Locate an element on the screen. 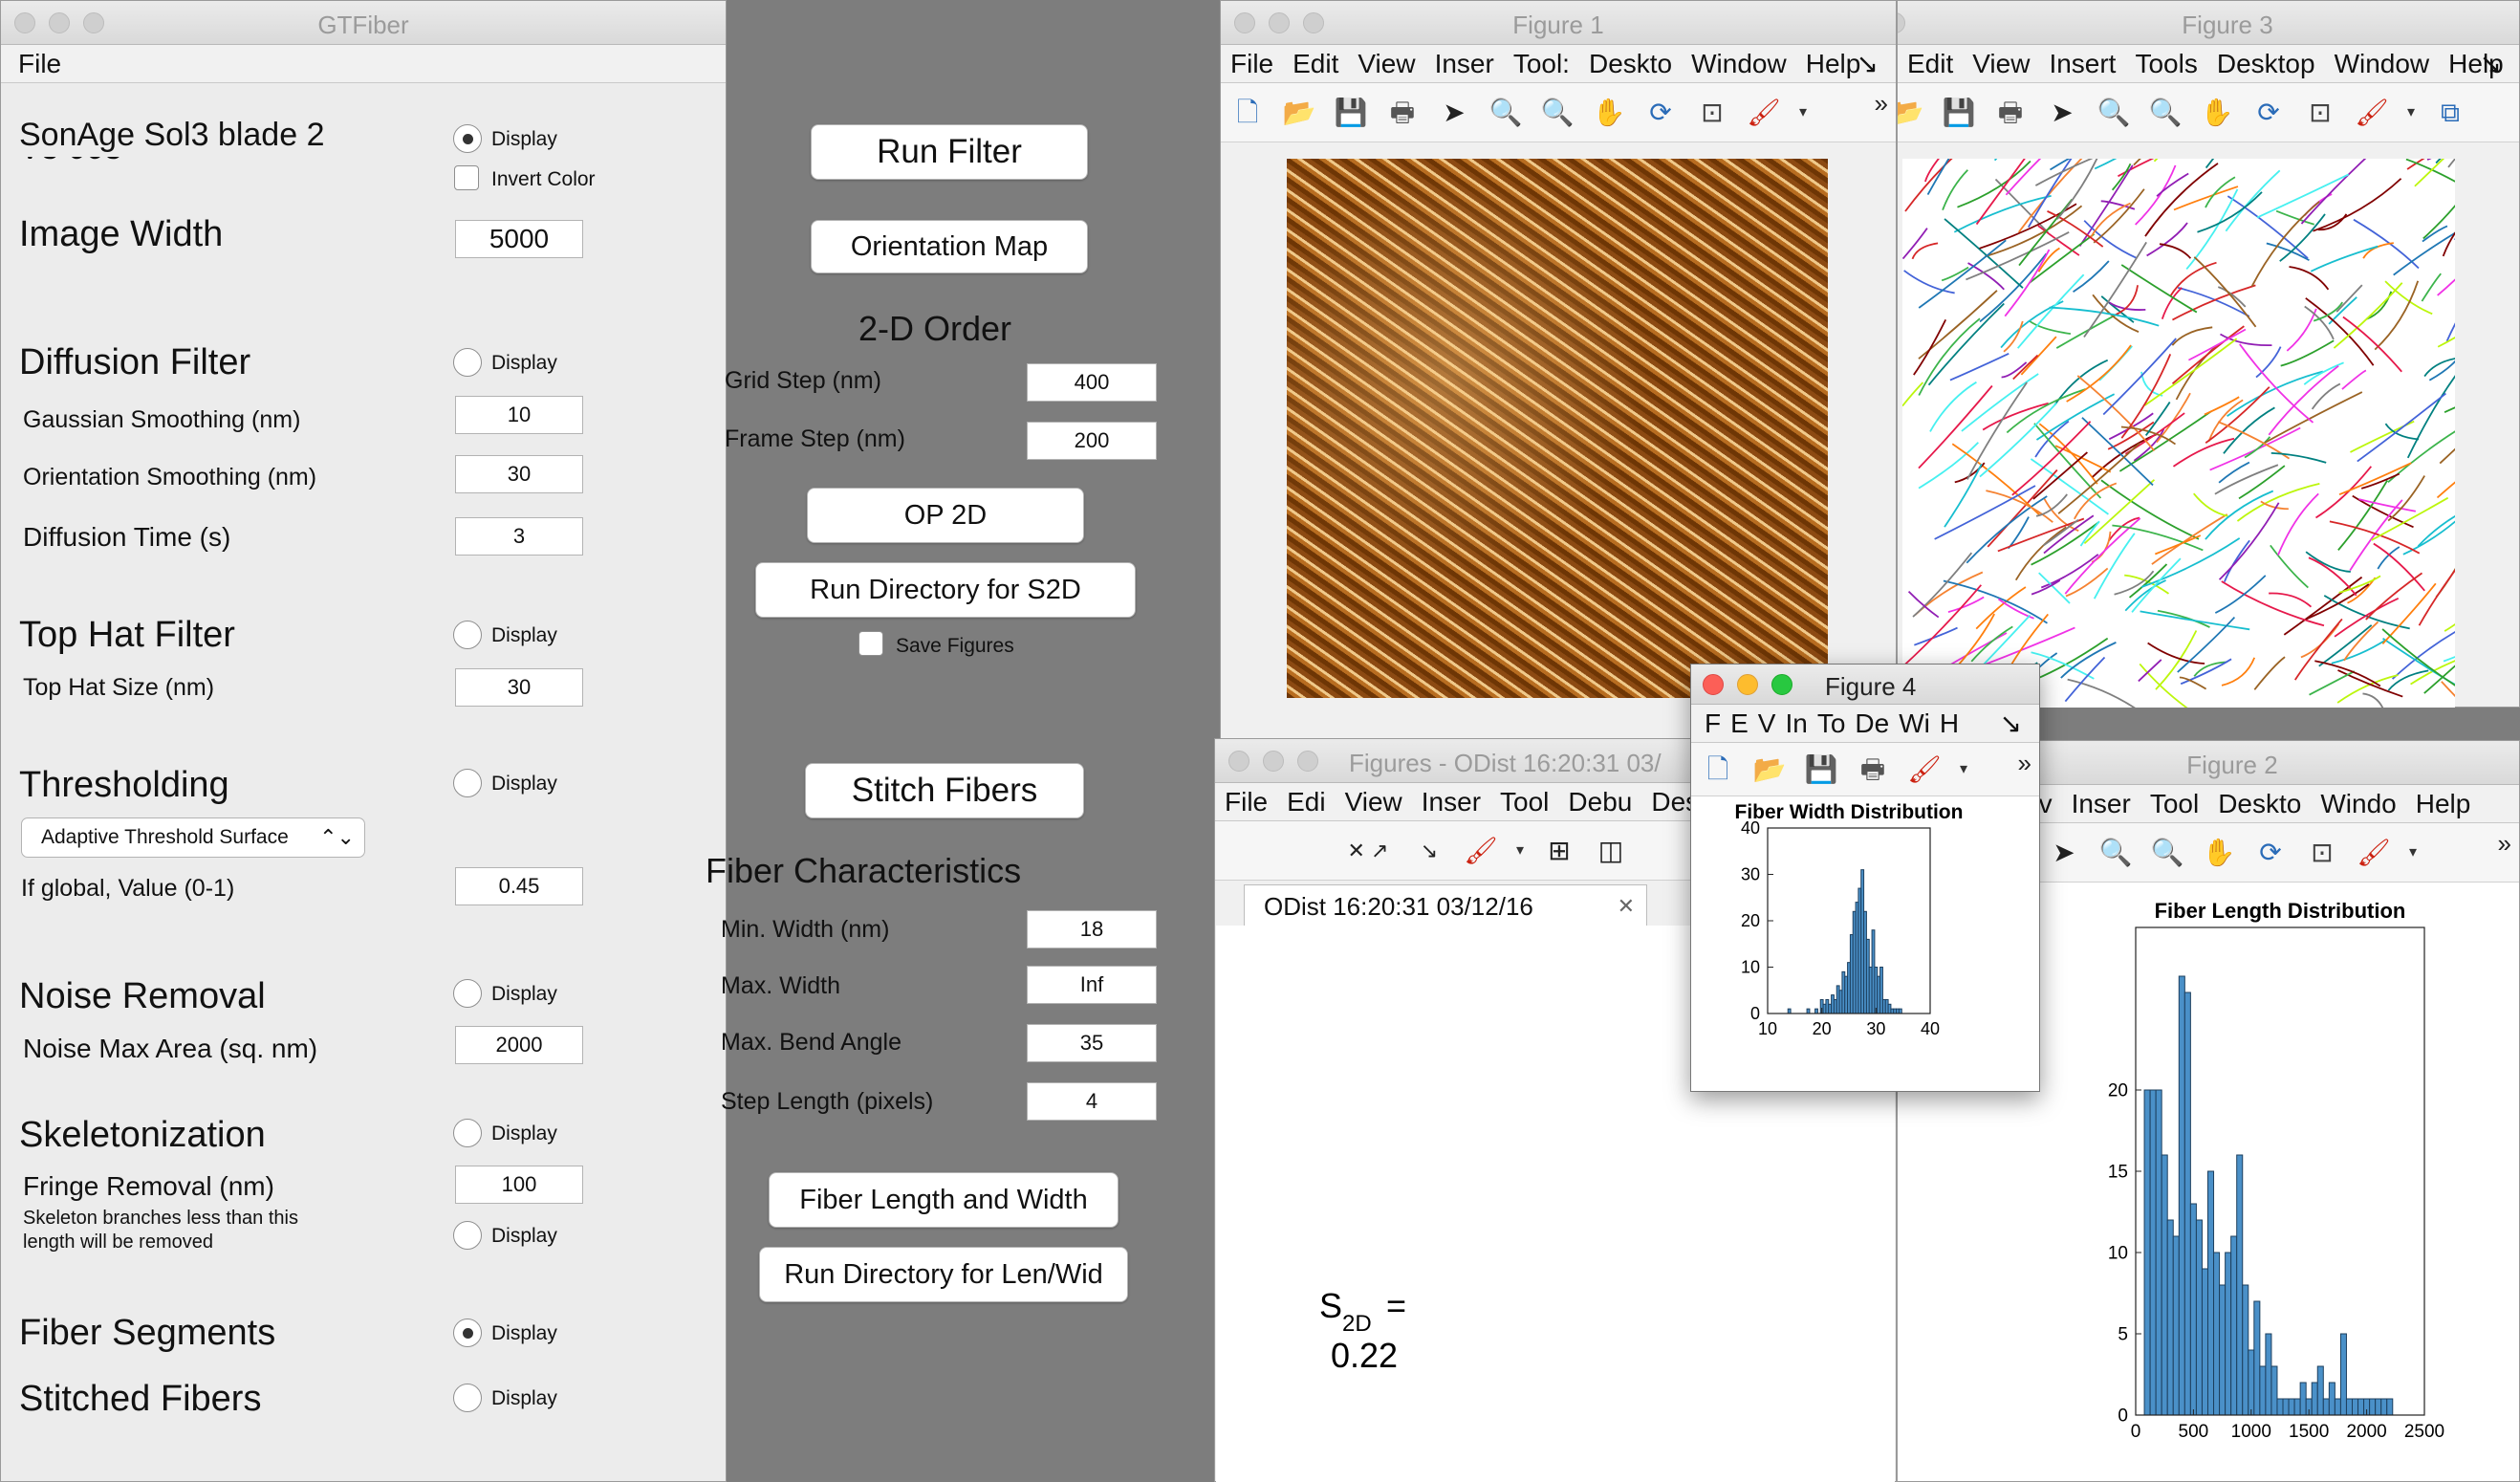 This screenshot has width=2520, height=1482. run-directory-s2d-button: Run Directory for S2D is located at coordinates (945, 590).